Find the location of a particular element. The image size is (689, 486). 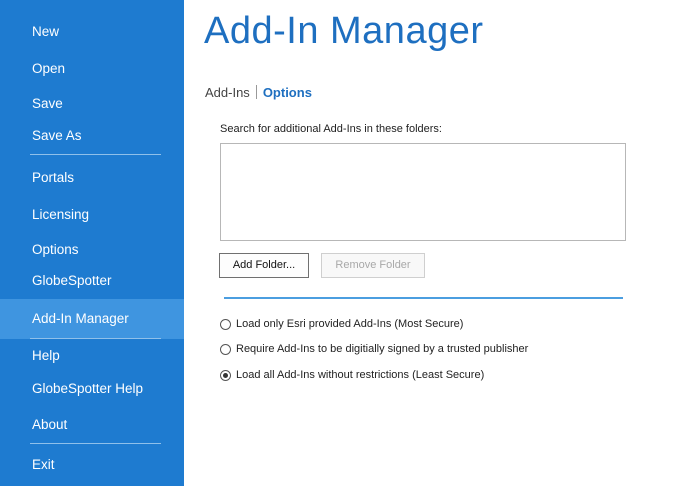

sidebar-item-help: Help is located at coordinates (92, 356).